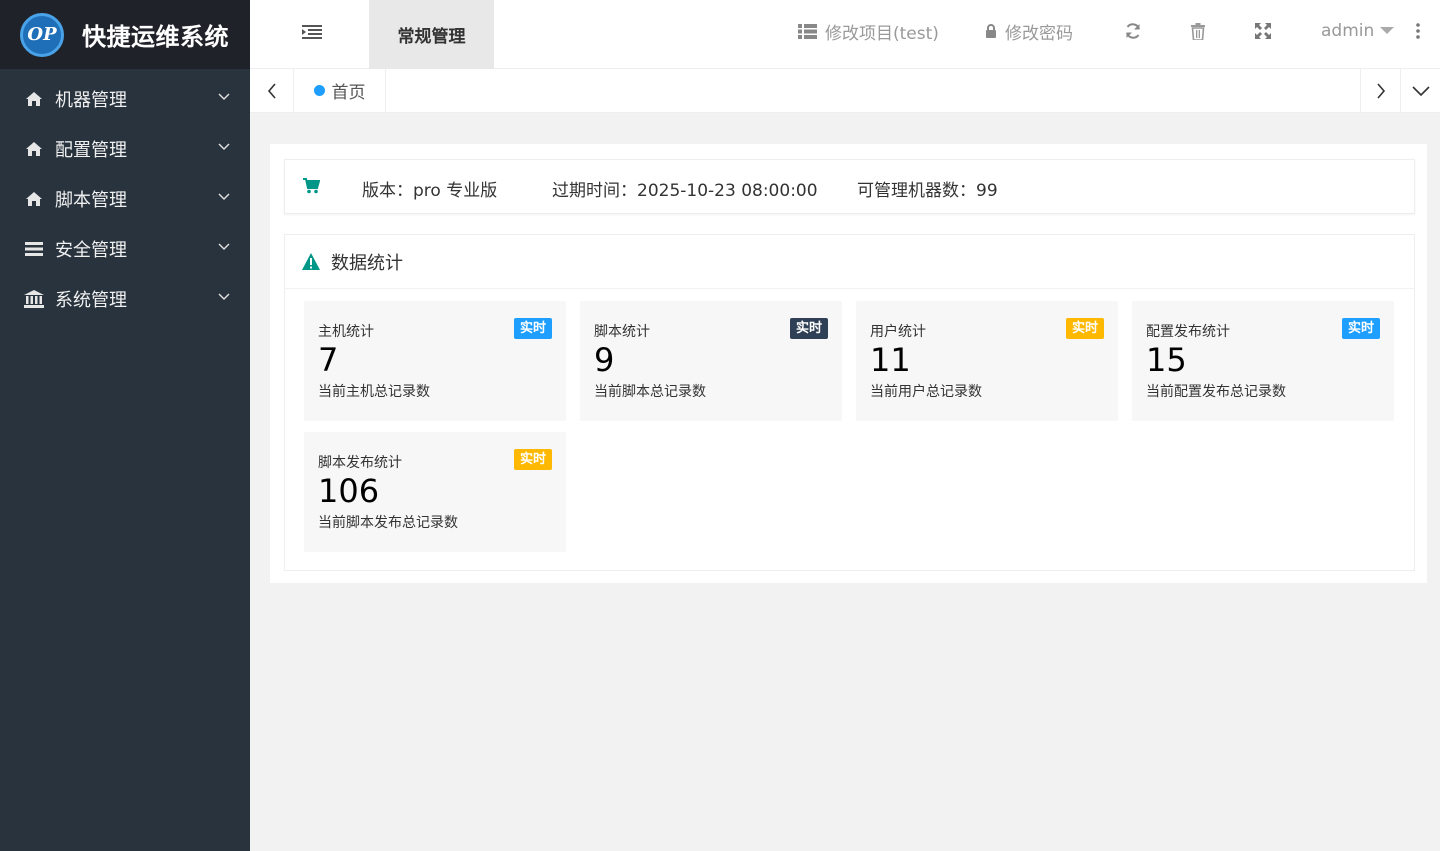  What do you see at coordinates (34, 299) in the screenshot?
I see `bank-icon` at bounding box center [34, 299].